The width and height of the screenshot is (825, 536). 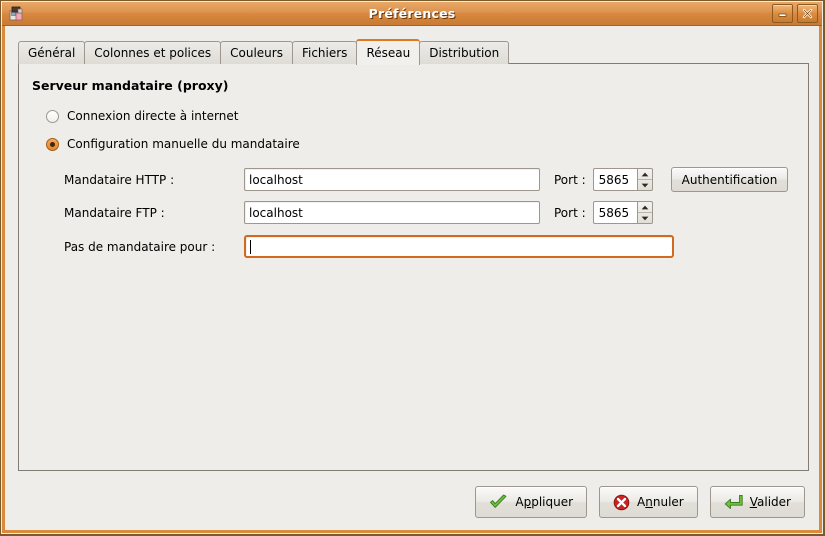 I want to click on text-caret, so click(x=250, y=246).